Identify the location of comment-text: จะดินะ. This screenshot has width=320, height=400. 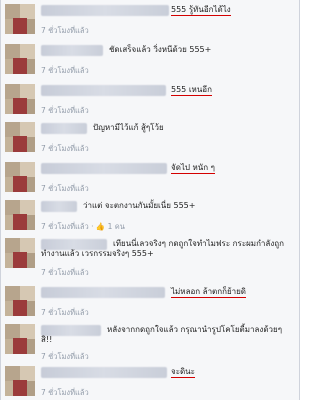
(183, 372).